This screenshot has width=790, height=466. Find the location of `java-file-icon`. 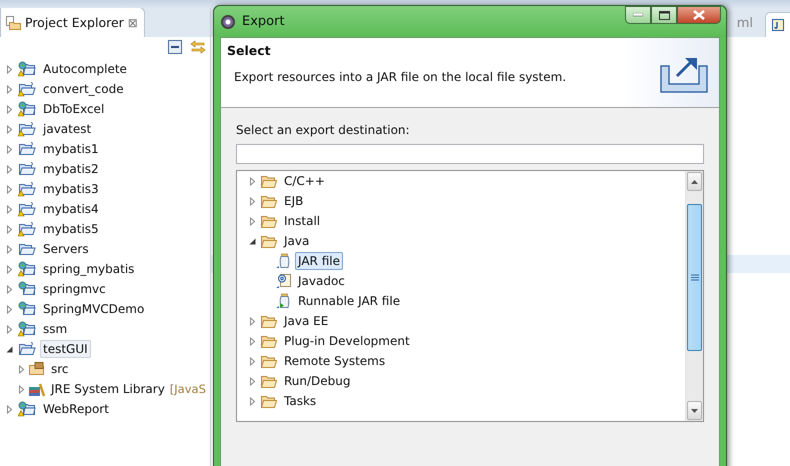

java-file-icon is located at coordinates (778, 25).